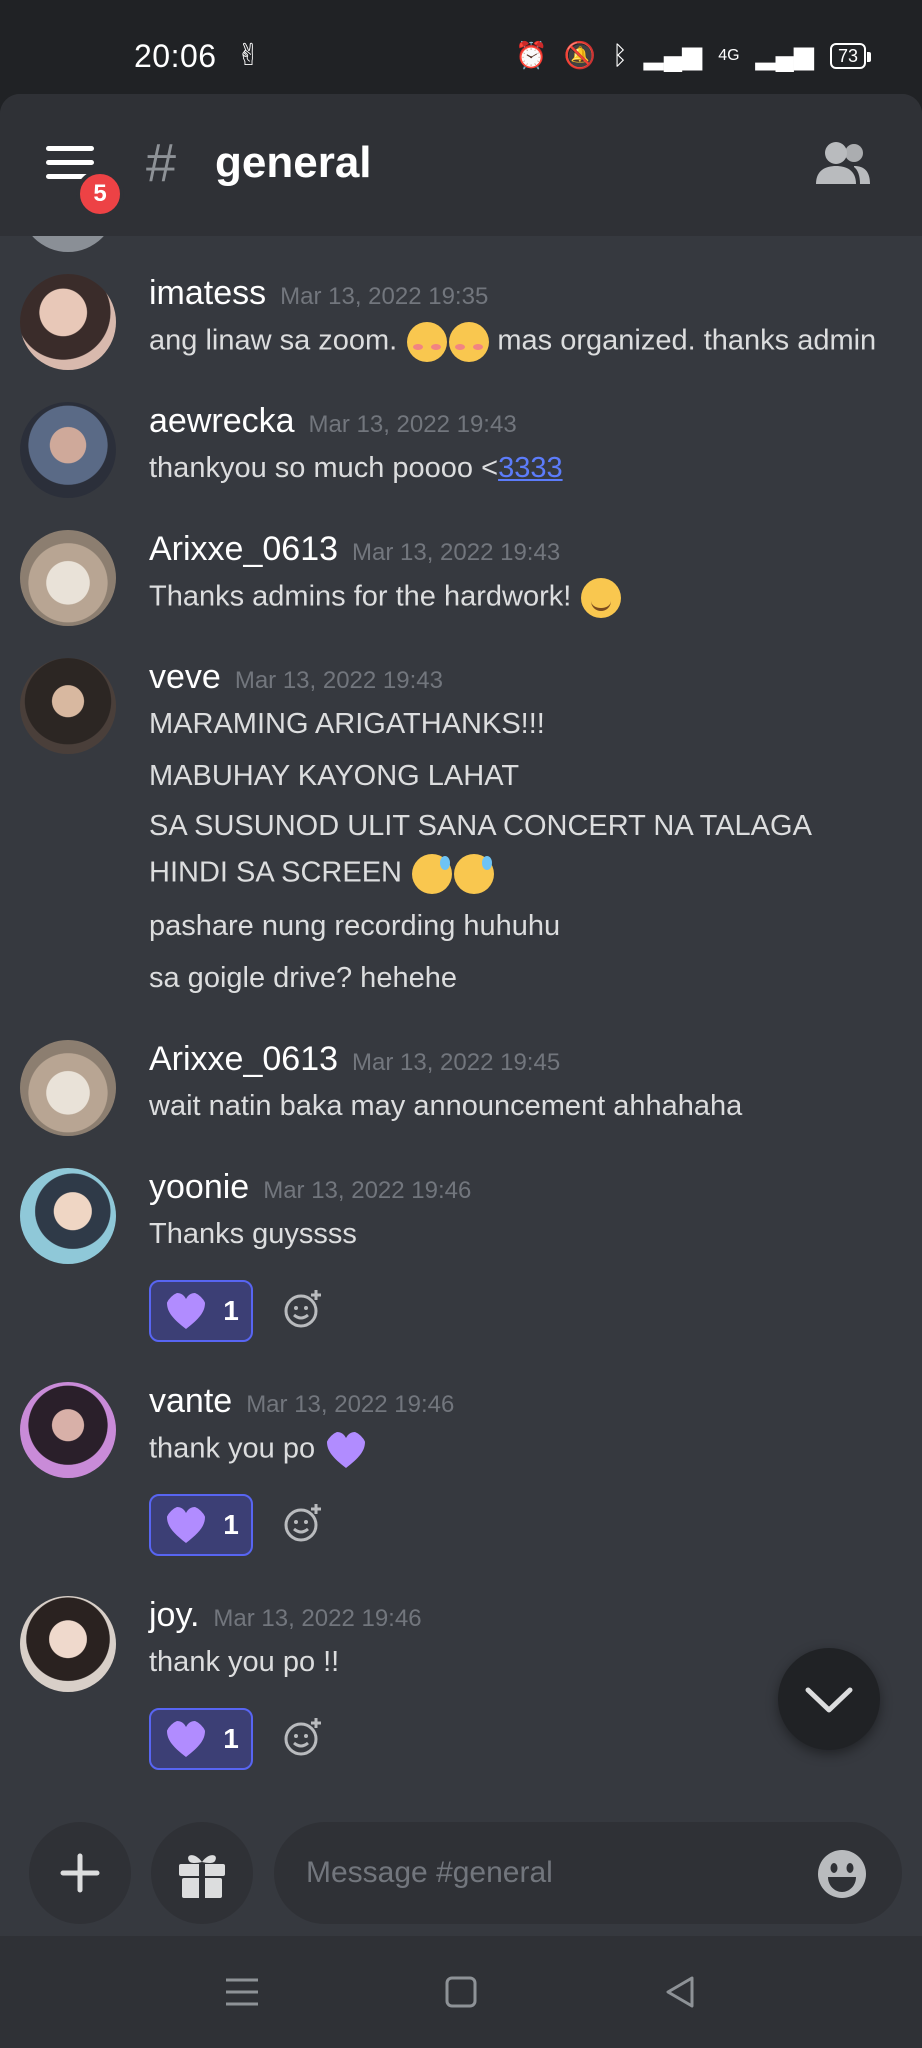  I want to click on message-header: imatess Mar 13, 2022 19:35, so click(318, 293).